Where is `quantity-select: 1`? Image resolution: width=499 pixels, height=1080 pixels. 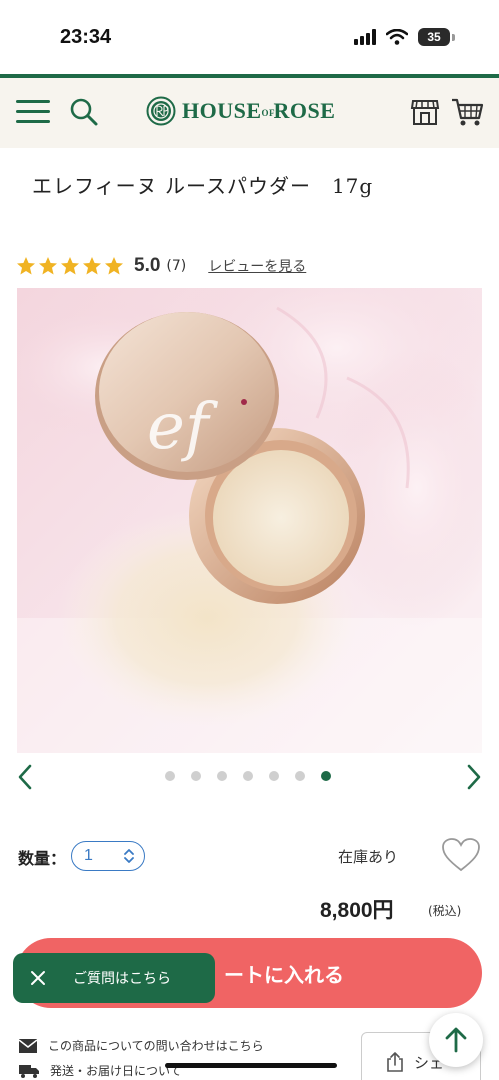 quantity-select: 1 is located at coordinates (108, 856).